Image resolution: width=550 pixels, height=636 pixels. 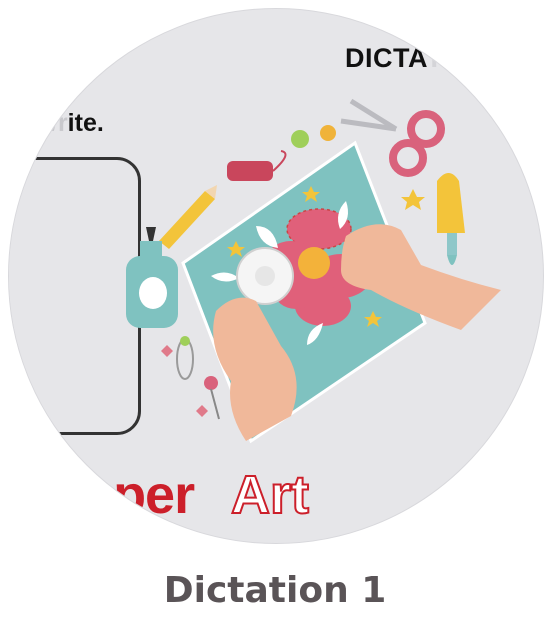 What do you see at coordinates (313, 136) in the screenshot?
I see `buttons-icon` at bounding box center [313, 136].